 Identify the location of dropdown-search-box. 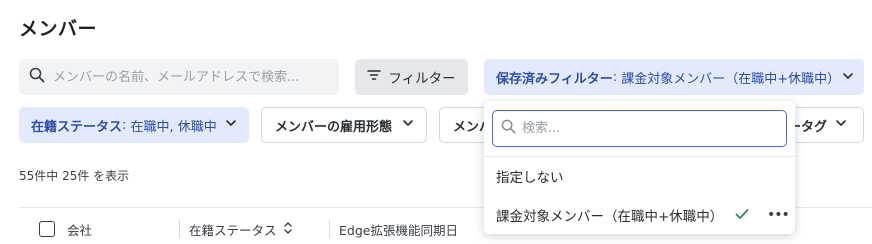
(639, 128).